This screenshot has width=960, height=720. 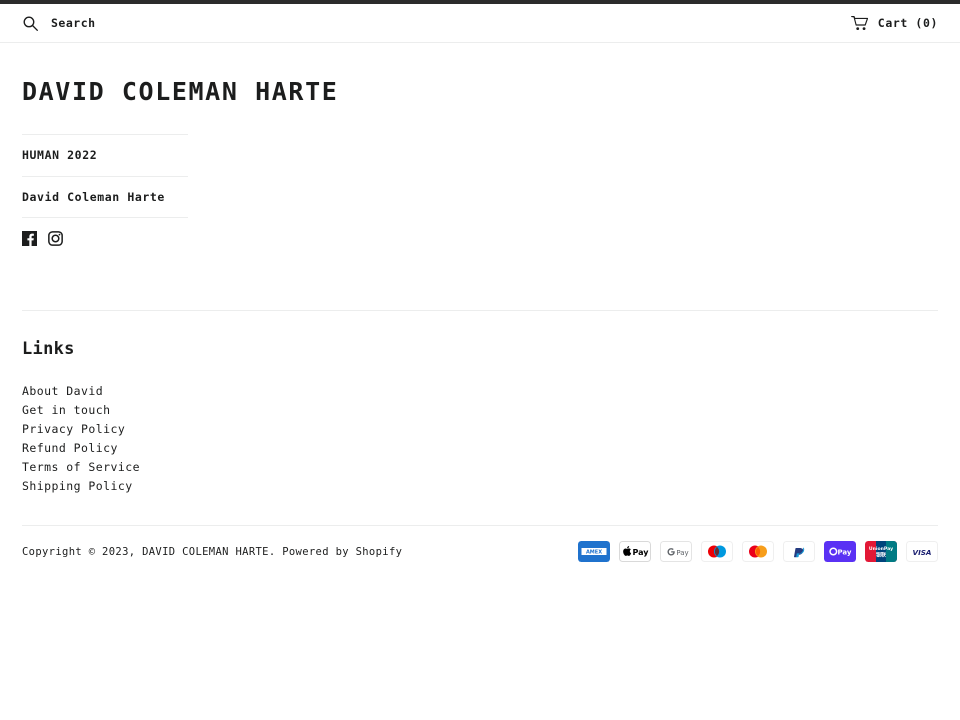 I want to click on list-item: Privacy Policy, so click(x=480, y=428).